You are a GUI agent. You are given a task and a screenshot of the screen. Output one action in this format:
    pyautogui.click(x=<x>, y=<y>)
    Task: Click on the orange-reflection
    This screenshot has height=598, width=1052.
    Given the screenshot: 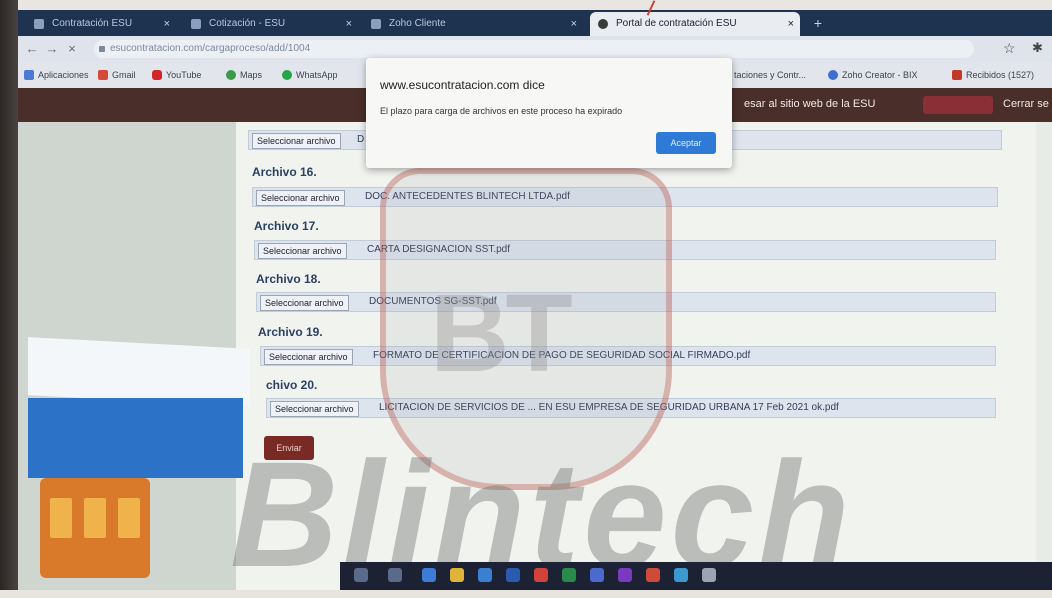 What is the action you would take?
    pyautogui.click(x=95, y=528)
    